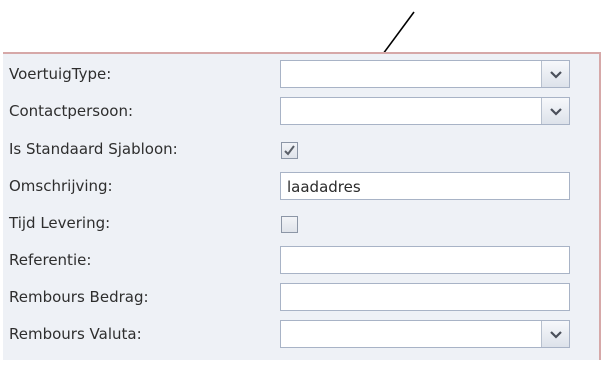  What do you see at coordinates (425, 74) in the screenshot?
I see `voertuigtype-select` at bounding box center [425, 74].